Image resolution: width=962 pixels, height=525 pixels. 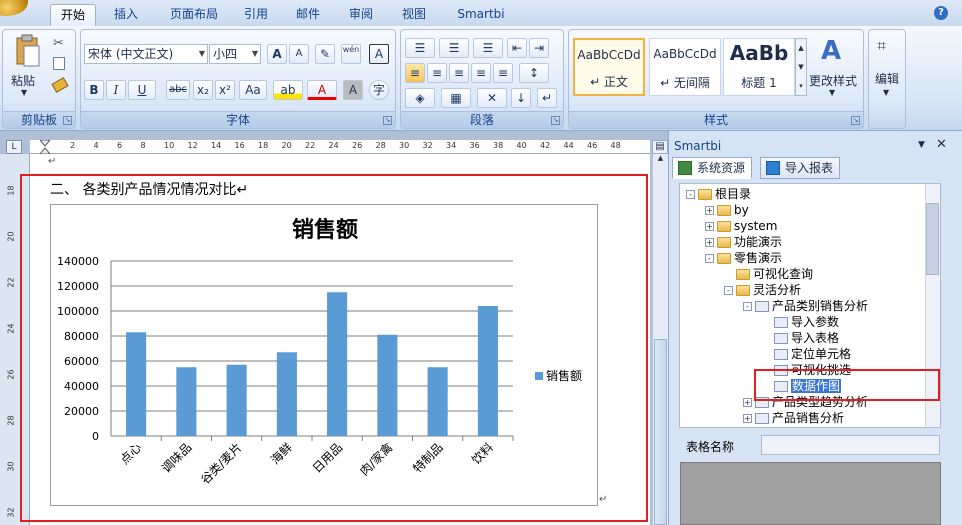 I want to click on bullets-button: ☰, so click(x=420, y=48).